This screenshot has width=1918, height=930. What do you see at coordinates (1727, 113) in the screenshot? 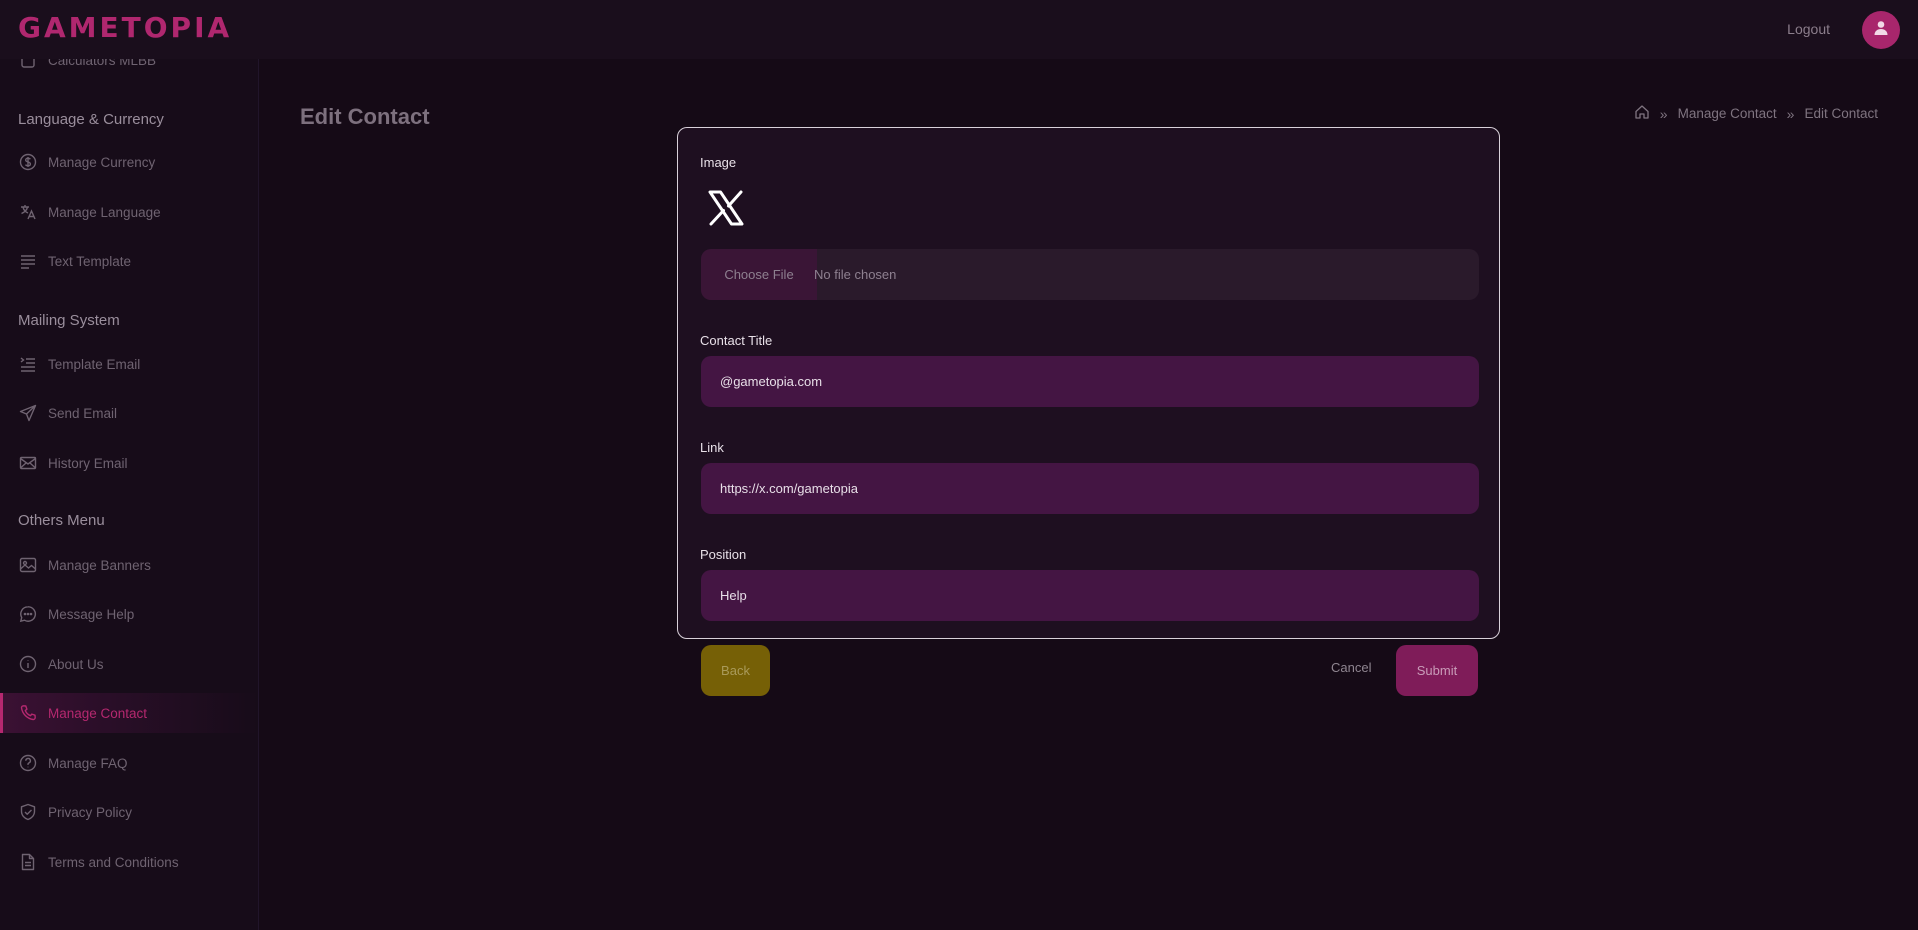
I see `breadcrumb-item-manage-contact: Manage Contact` at bounding box center [1727, 113].